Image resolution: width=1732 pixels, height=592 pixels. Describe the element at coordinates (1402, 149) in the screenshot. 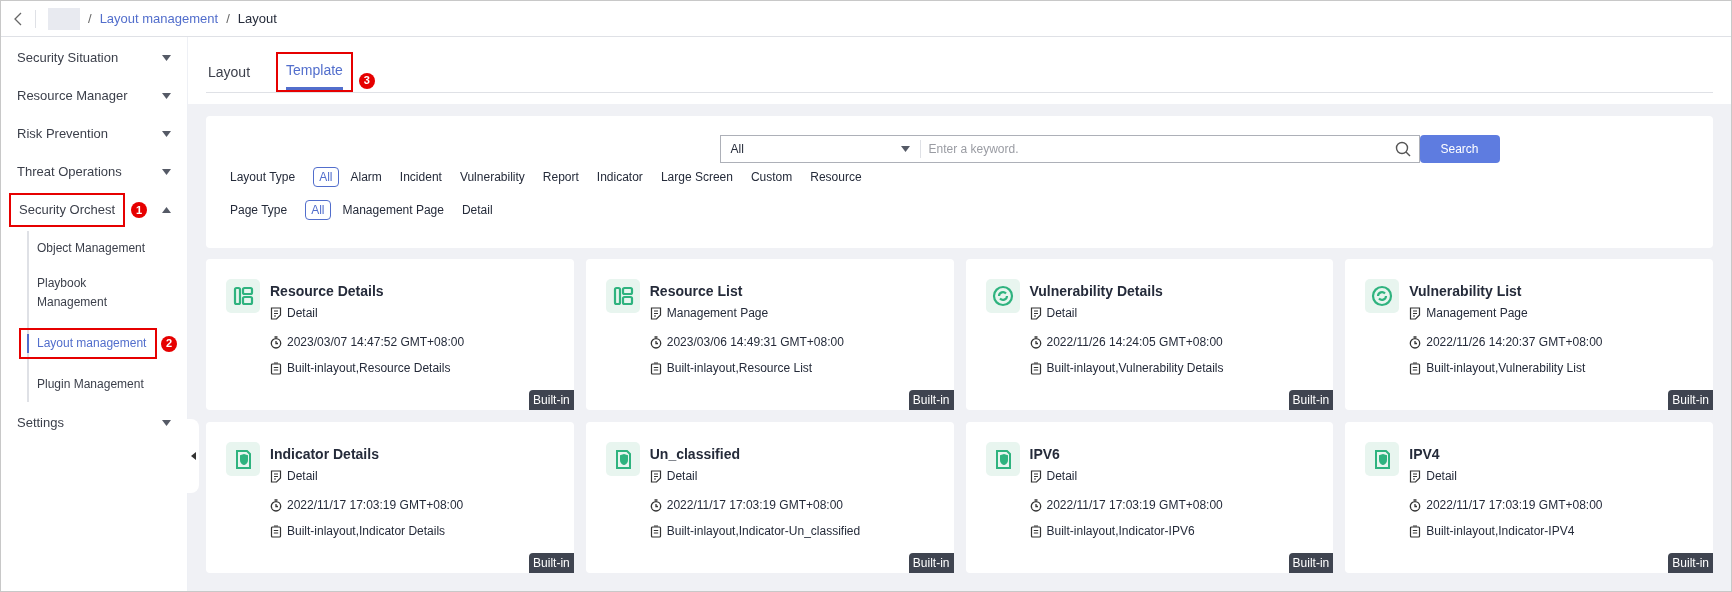

I see `search-icon` at that location.